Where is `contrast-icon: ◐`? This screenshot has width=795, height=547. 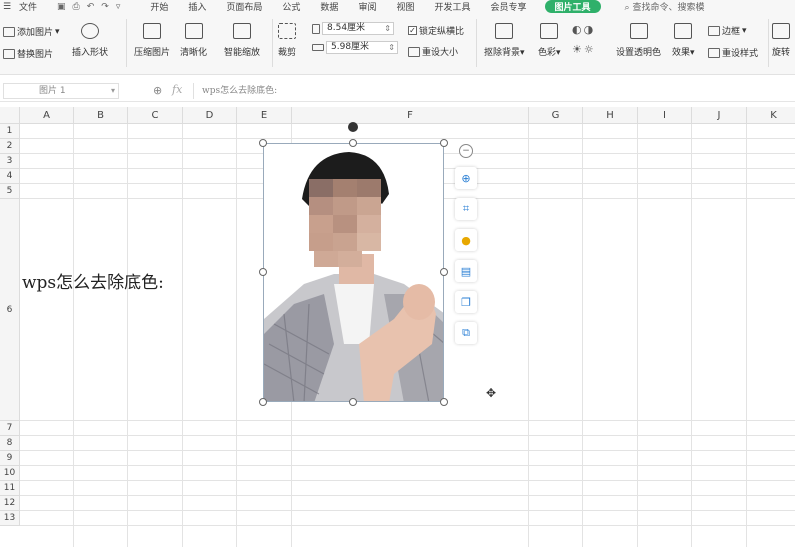
contrast-icon: ◐ is located at coordinates (577, 29).